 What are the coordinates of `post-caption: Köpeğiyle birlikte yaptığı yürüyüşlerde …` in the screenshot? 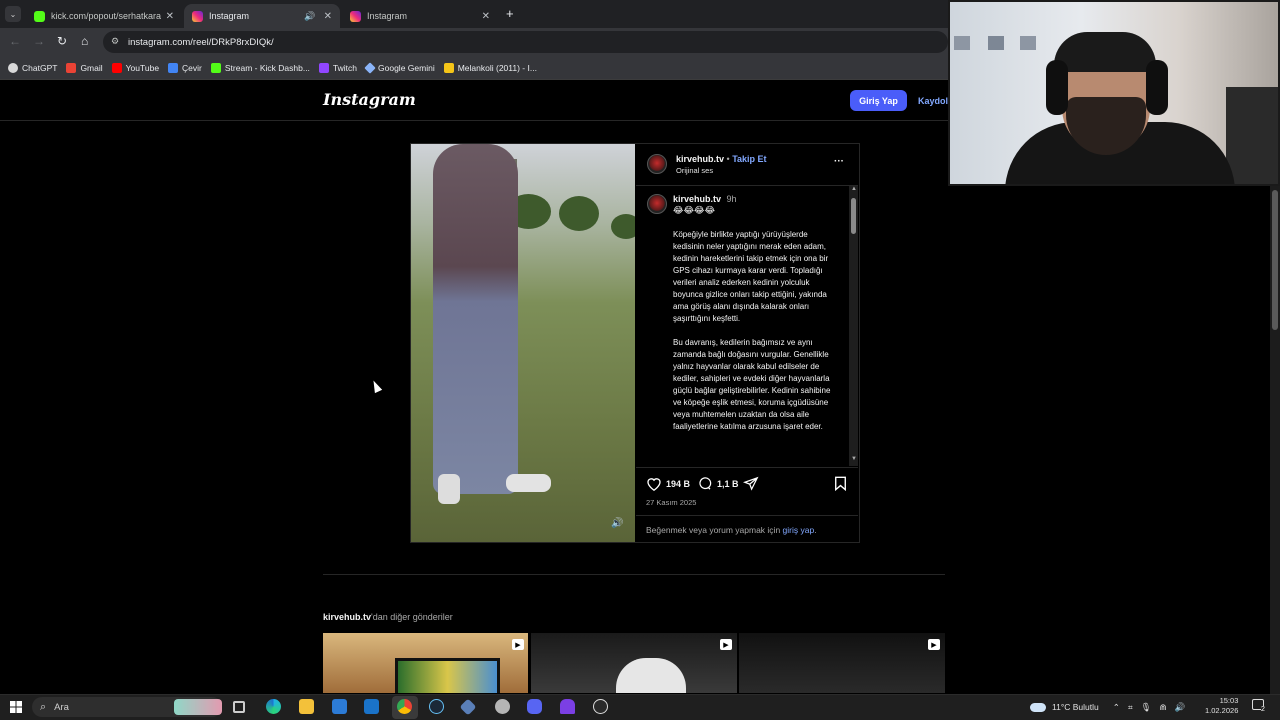 It's located at (757, 347).